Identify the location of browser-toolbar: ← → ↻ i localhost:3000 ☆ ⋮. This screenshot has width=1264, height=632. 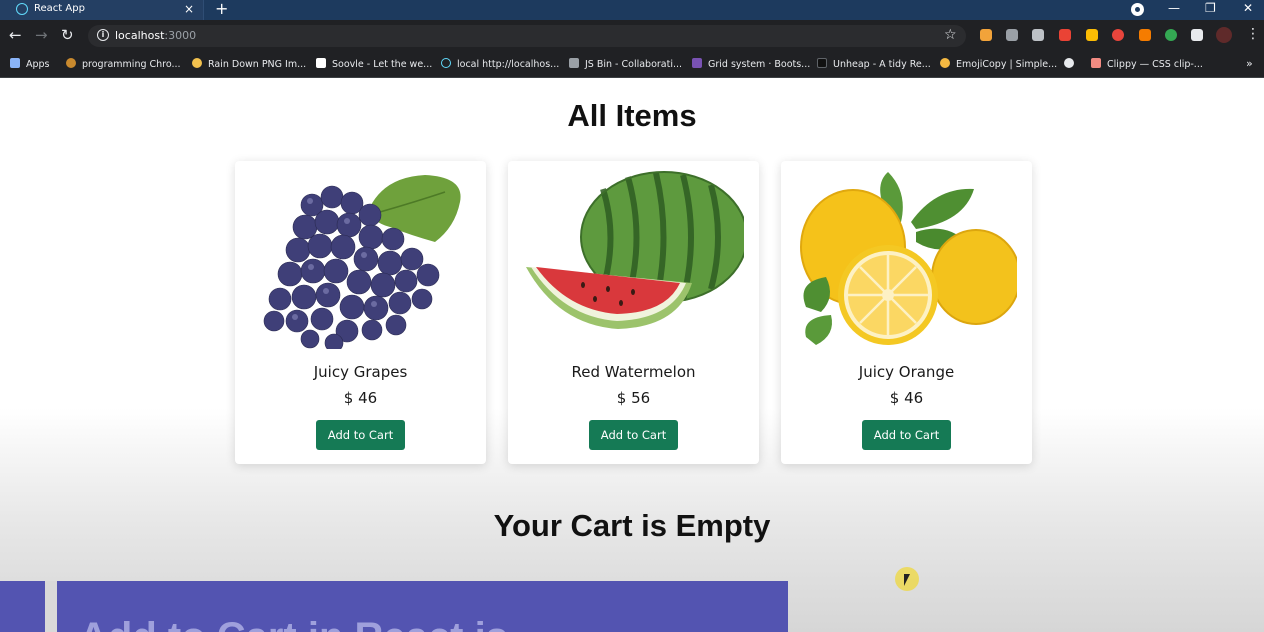
(632, 35).